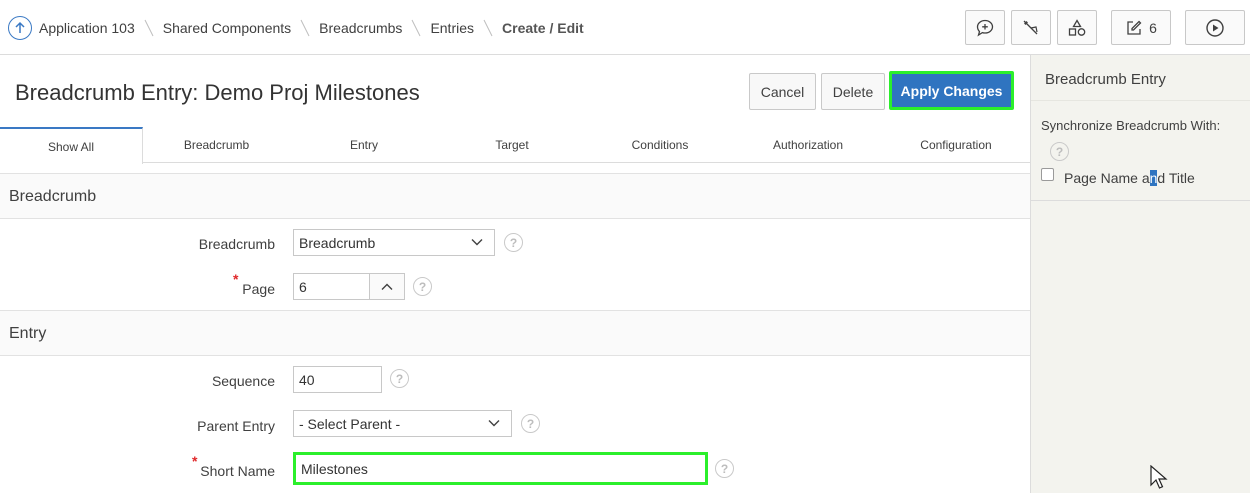 This screenshot has height=493, width=1250. What do you see at coordinates (1047, 174) in the screenshot?
I see `page-name-and-title-checkbox` at bounding box center [1047, 174].